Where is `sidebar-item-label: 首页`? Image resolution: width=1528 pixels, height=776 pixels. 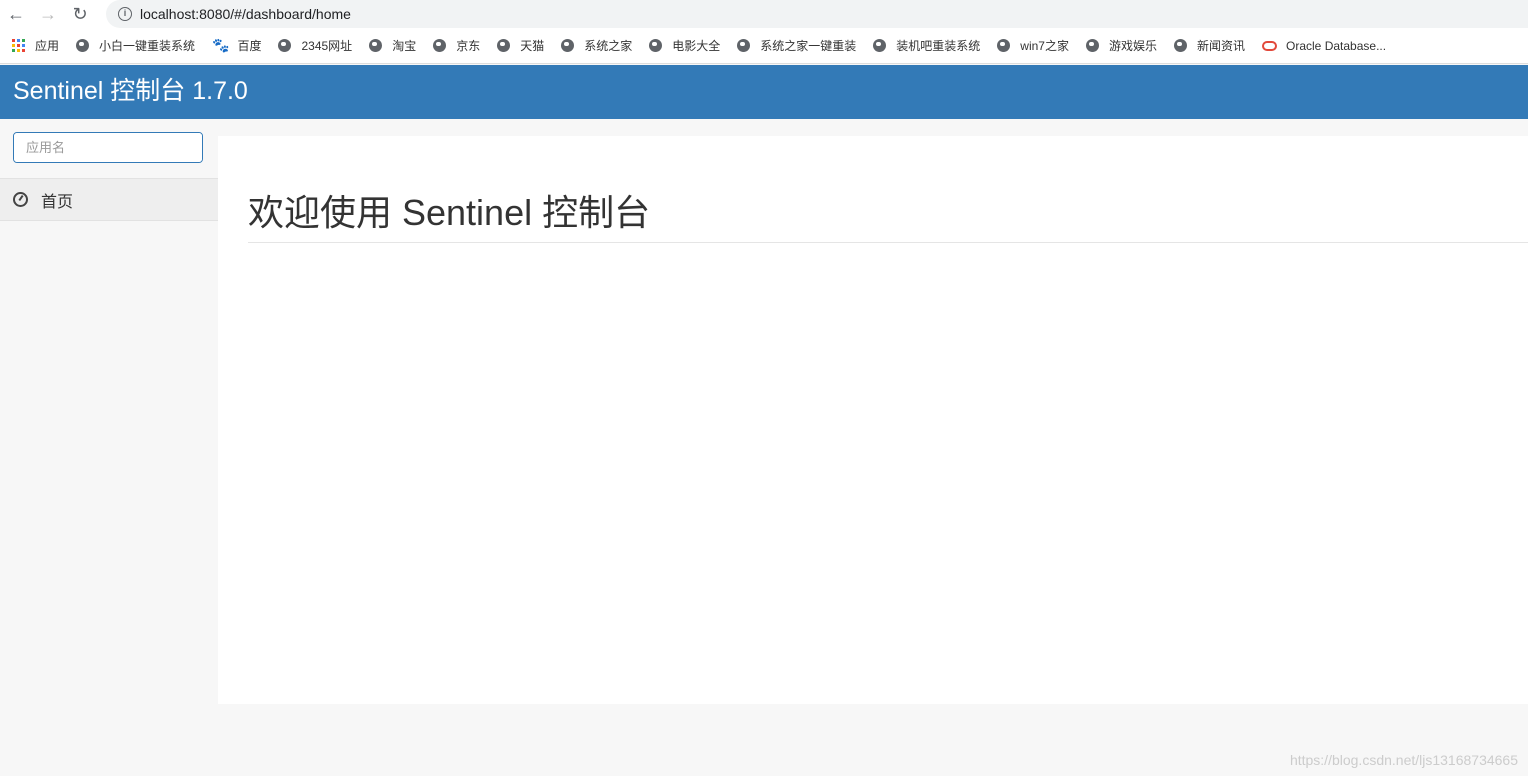
sidebar-item-label: 首页 is located at coordinates (57, 202).